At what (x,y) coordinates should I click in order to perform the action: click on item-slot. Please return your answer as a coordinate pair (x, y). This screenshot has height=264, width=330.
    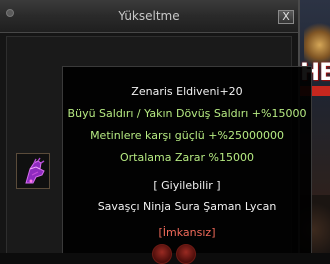
    Looking at the image, I should click on (33, 171).